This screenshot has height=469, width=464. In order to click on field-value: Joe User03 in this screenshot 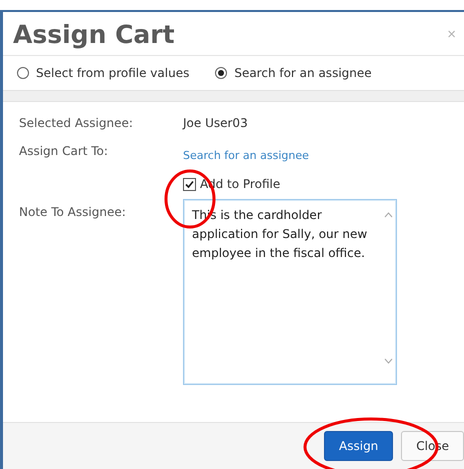, I will do `click(216, 123)`.